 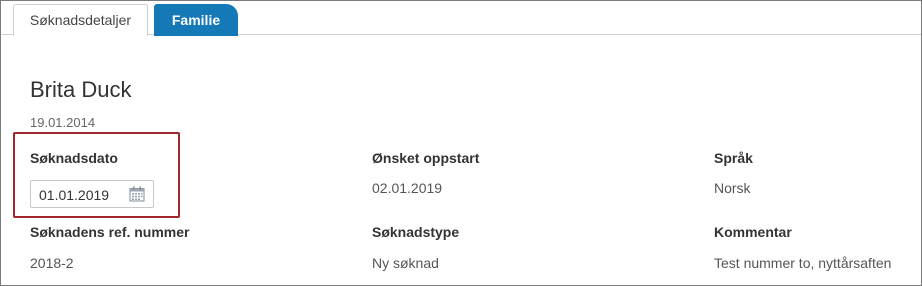 What do you see at coordinates (426, 158) in the screenshot?
I see `desired-start-label: Ønsket oppstart` at bounding box center [426, 158].